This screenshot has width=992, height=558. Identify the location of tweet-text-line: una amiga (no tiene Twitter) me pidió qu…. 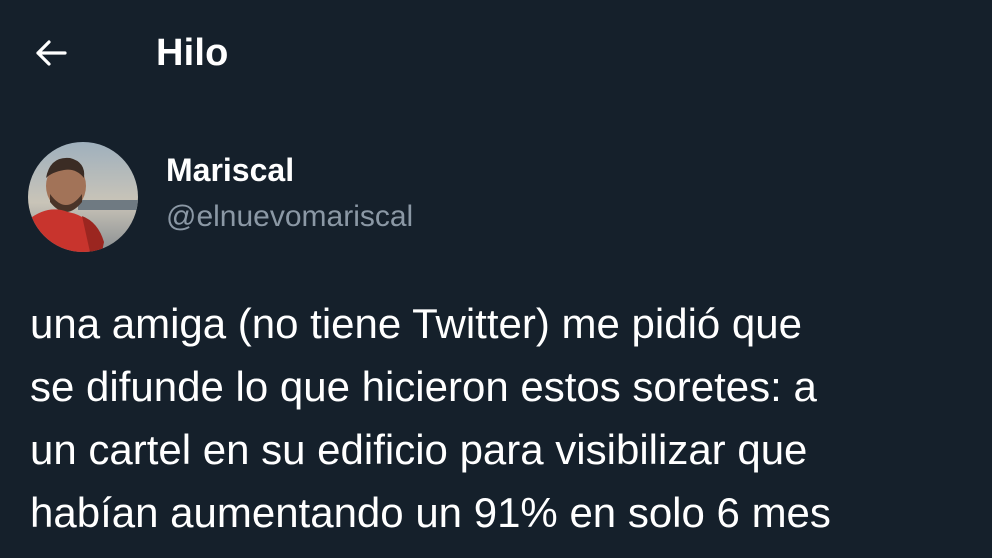
(416, 323).